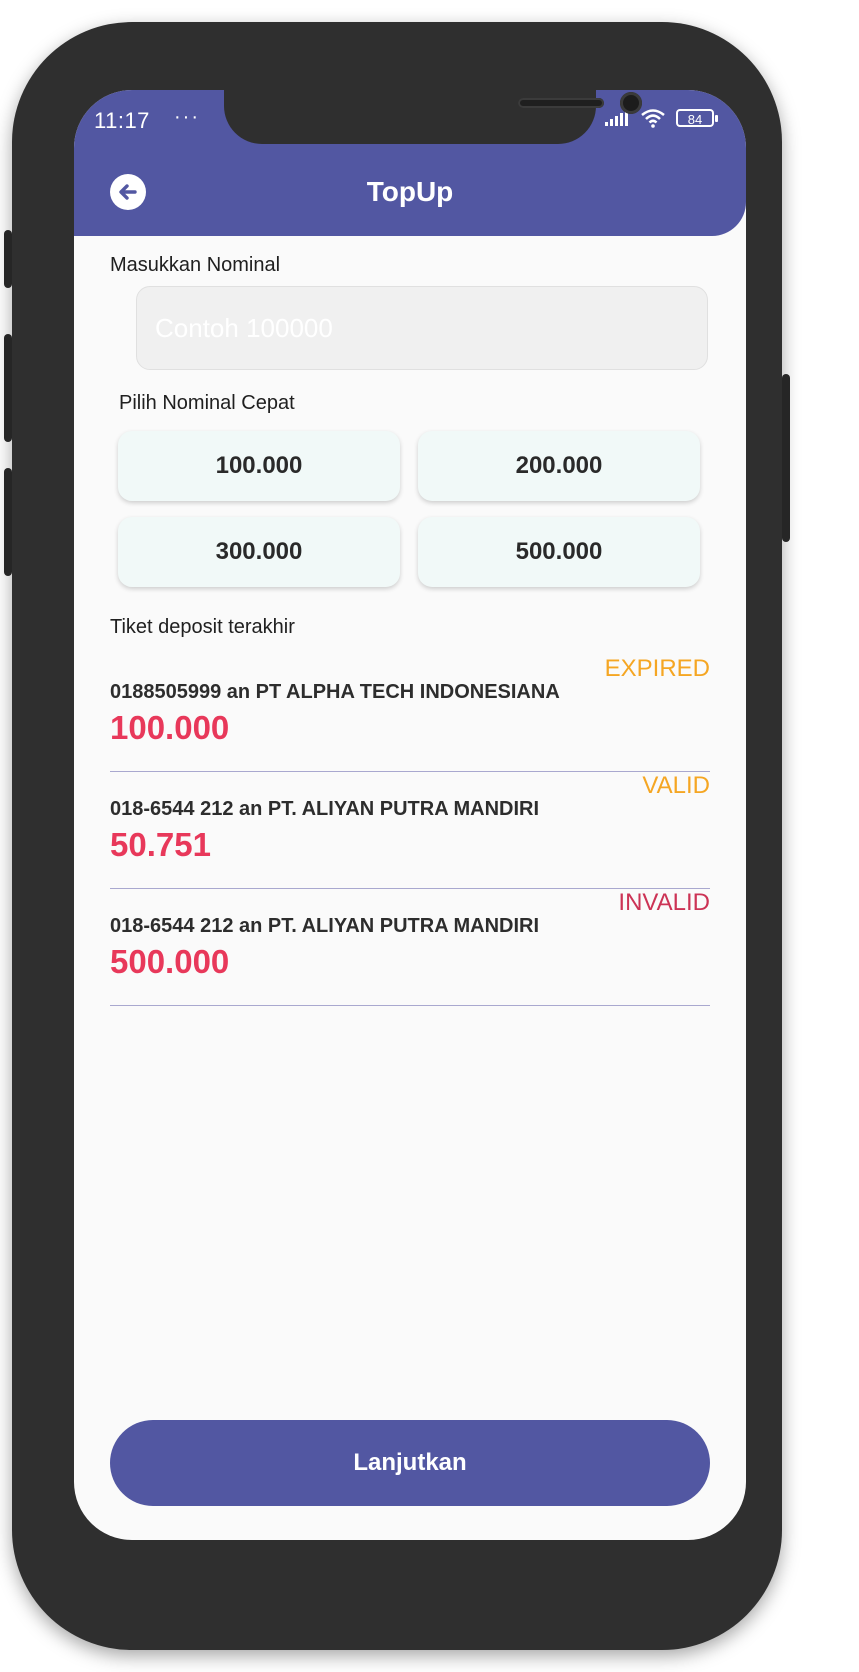 Image resolution: width=859 pixels, height=1672 pixels. Describe the element at coordinates (631, 103) in the screenshot. I see `front-camera` at that location.